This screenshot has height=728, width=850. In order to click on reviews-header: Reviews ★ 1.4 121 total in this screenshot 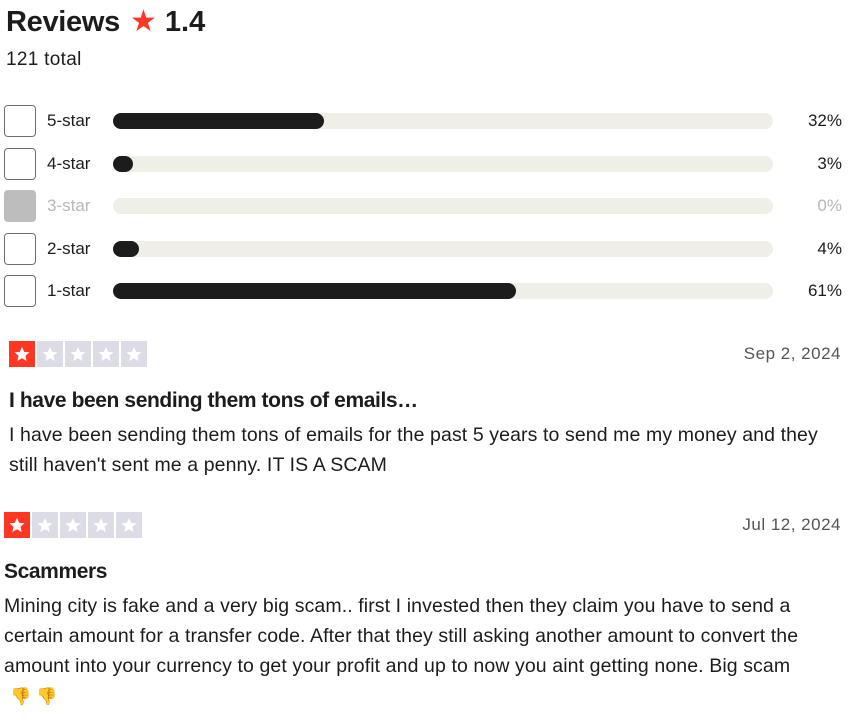, I will do `click(105, 37)`.